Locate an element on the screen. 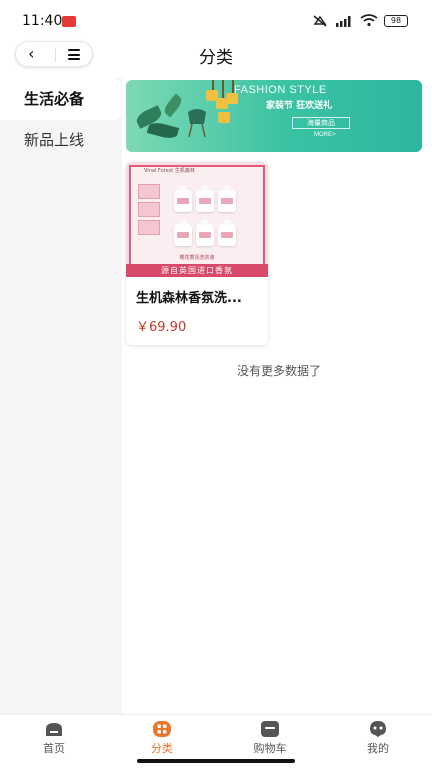  hd-signal-icon is located at coordinates (343, 21).